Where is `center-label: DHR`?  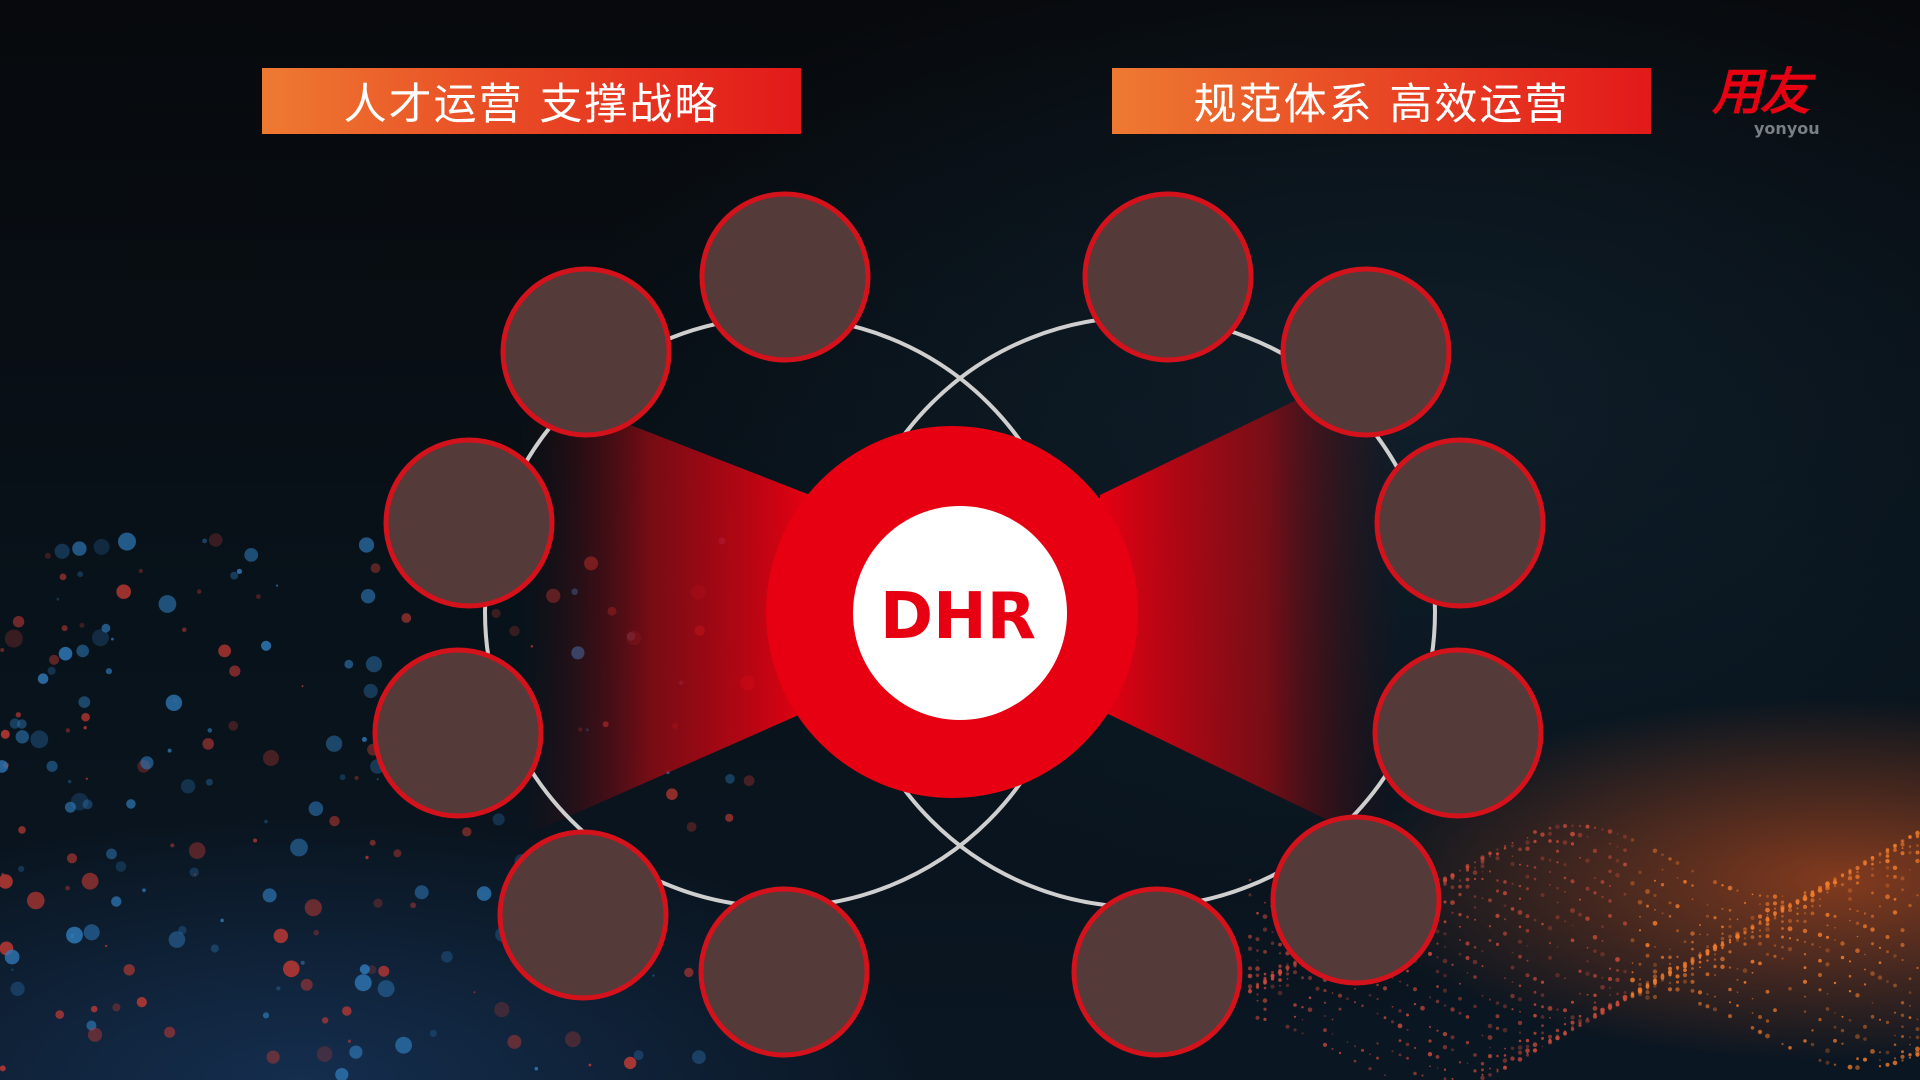 center-label: DHR is located at coordinates (958, 617).